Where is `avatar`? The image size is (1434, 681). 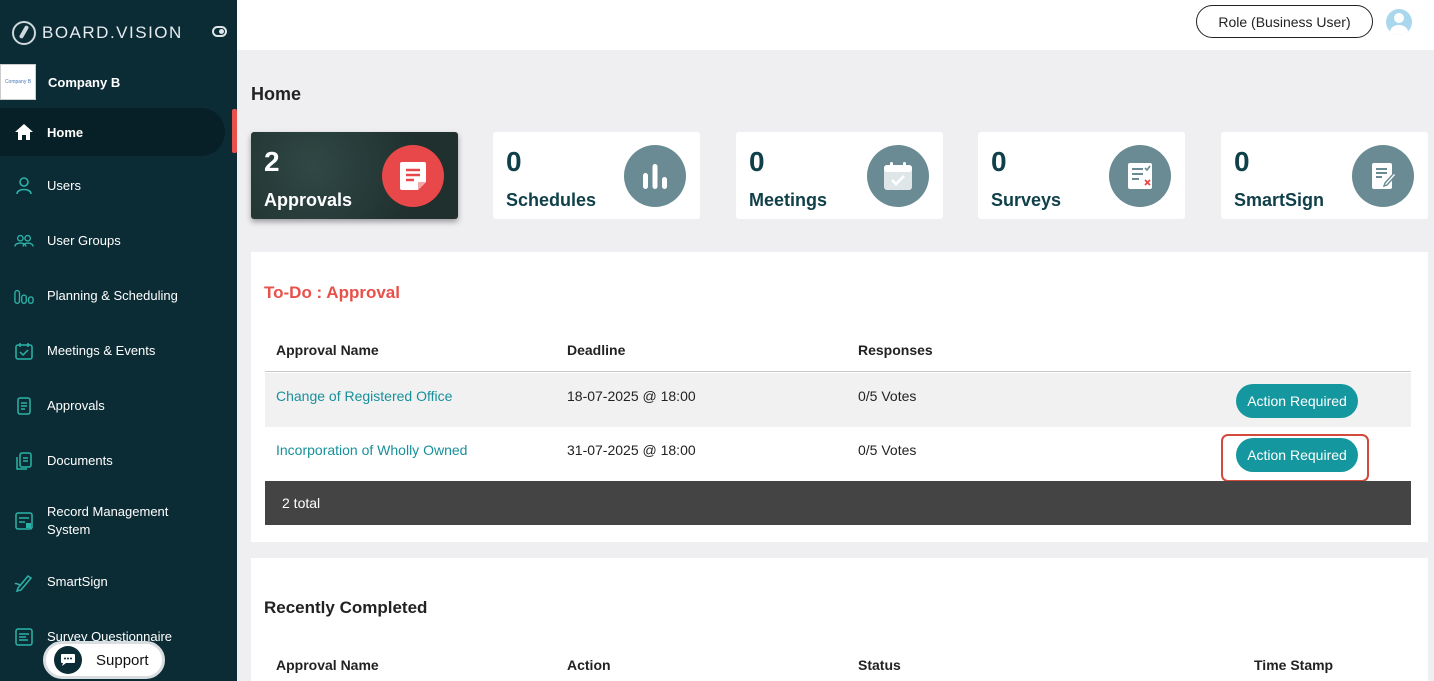
avatar is located at coordinates (1399, 22).